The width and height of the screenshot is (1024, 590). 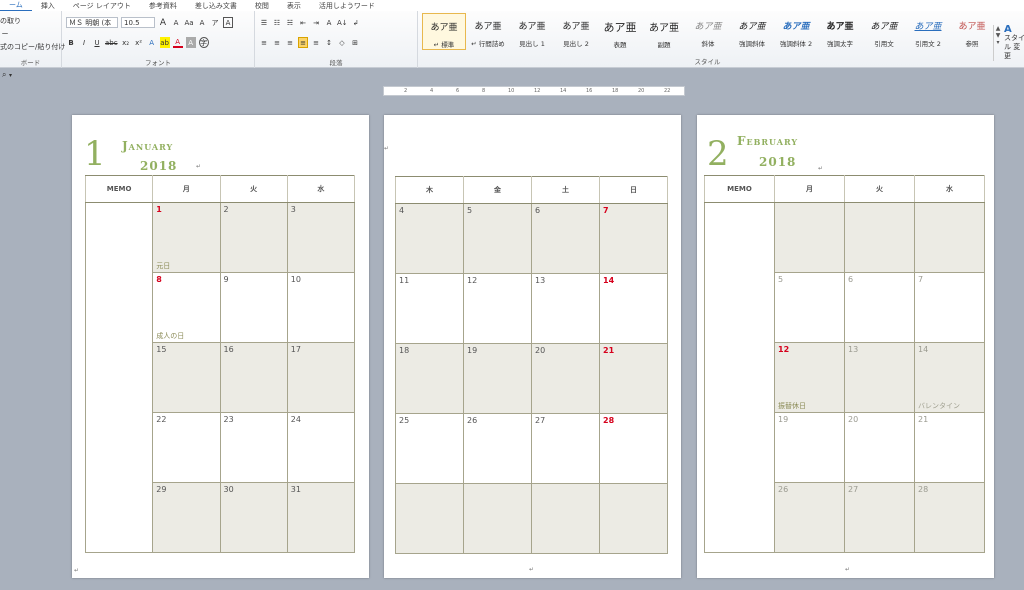 What do you see at coordinates (253, 447) in the screenshot?
I see `day-cell: 23` at bounding box center [253, 447].